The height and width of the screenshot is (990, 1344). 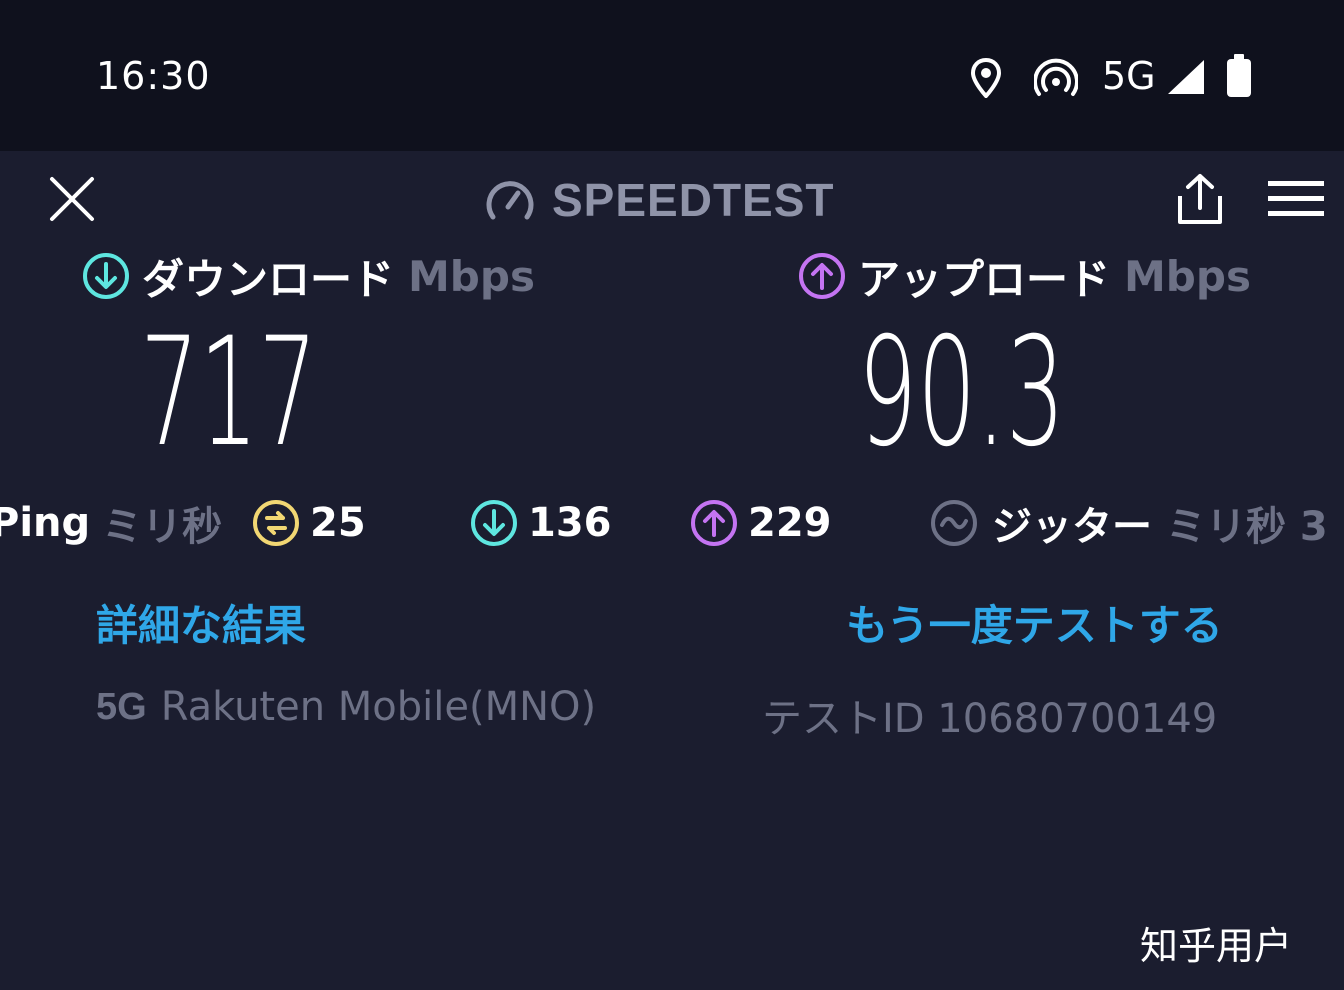 I want to click on speedtest-logo: SPEEDTEST, so click(x=659, y=200).